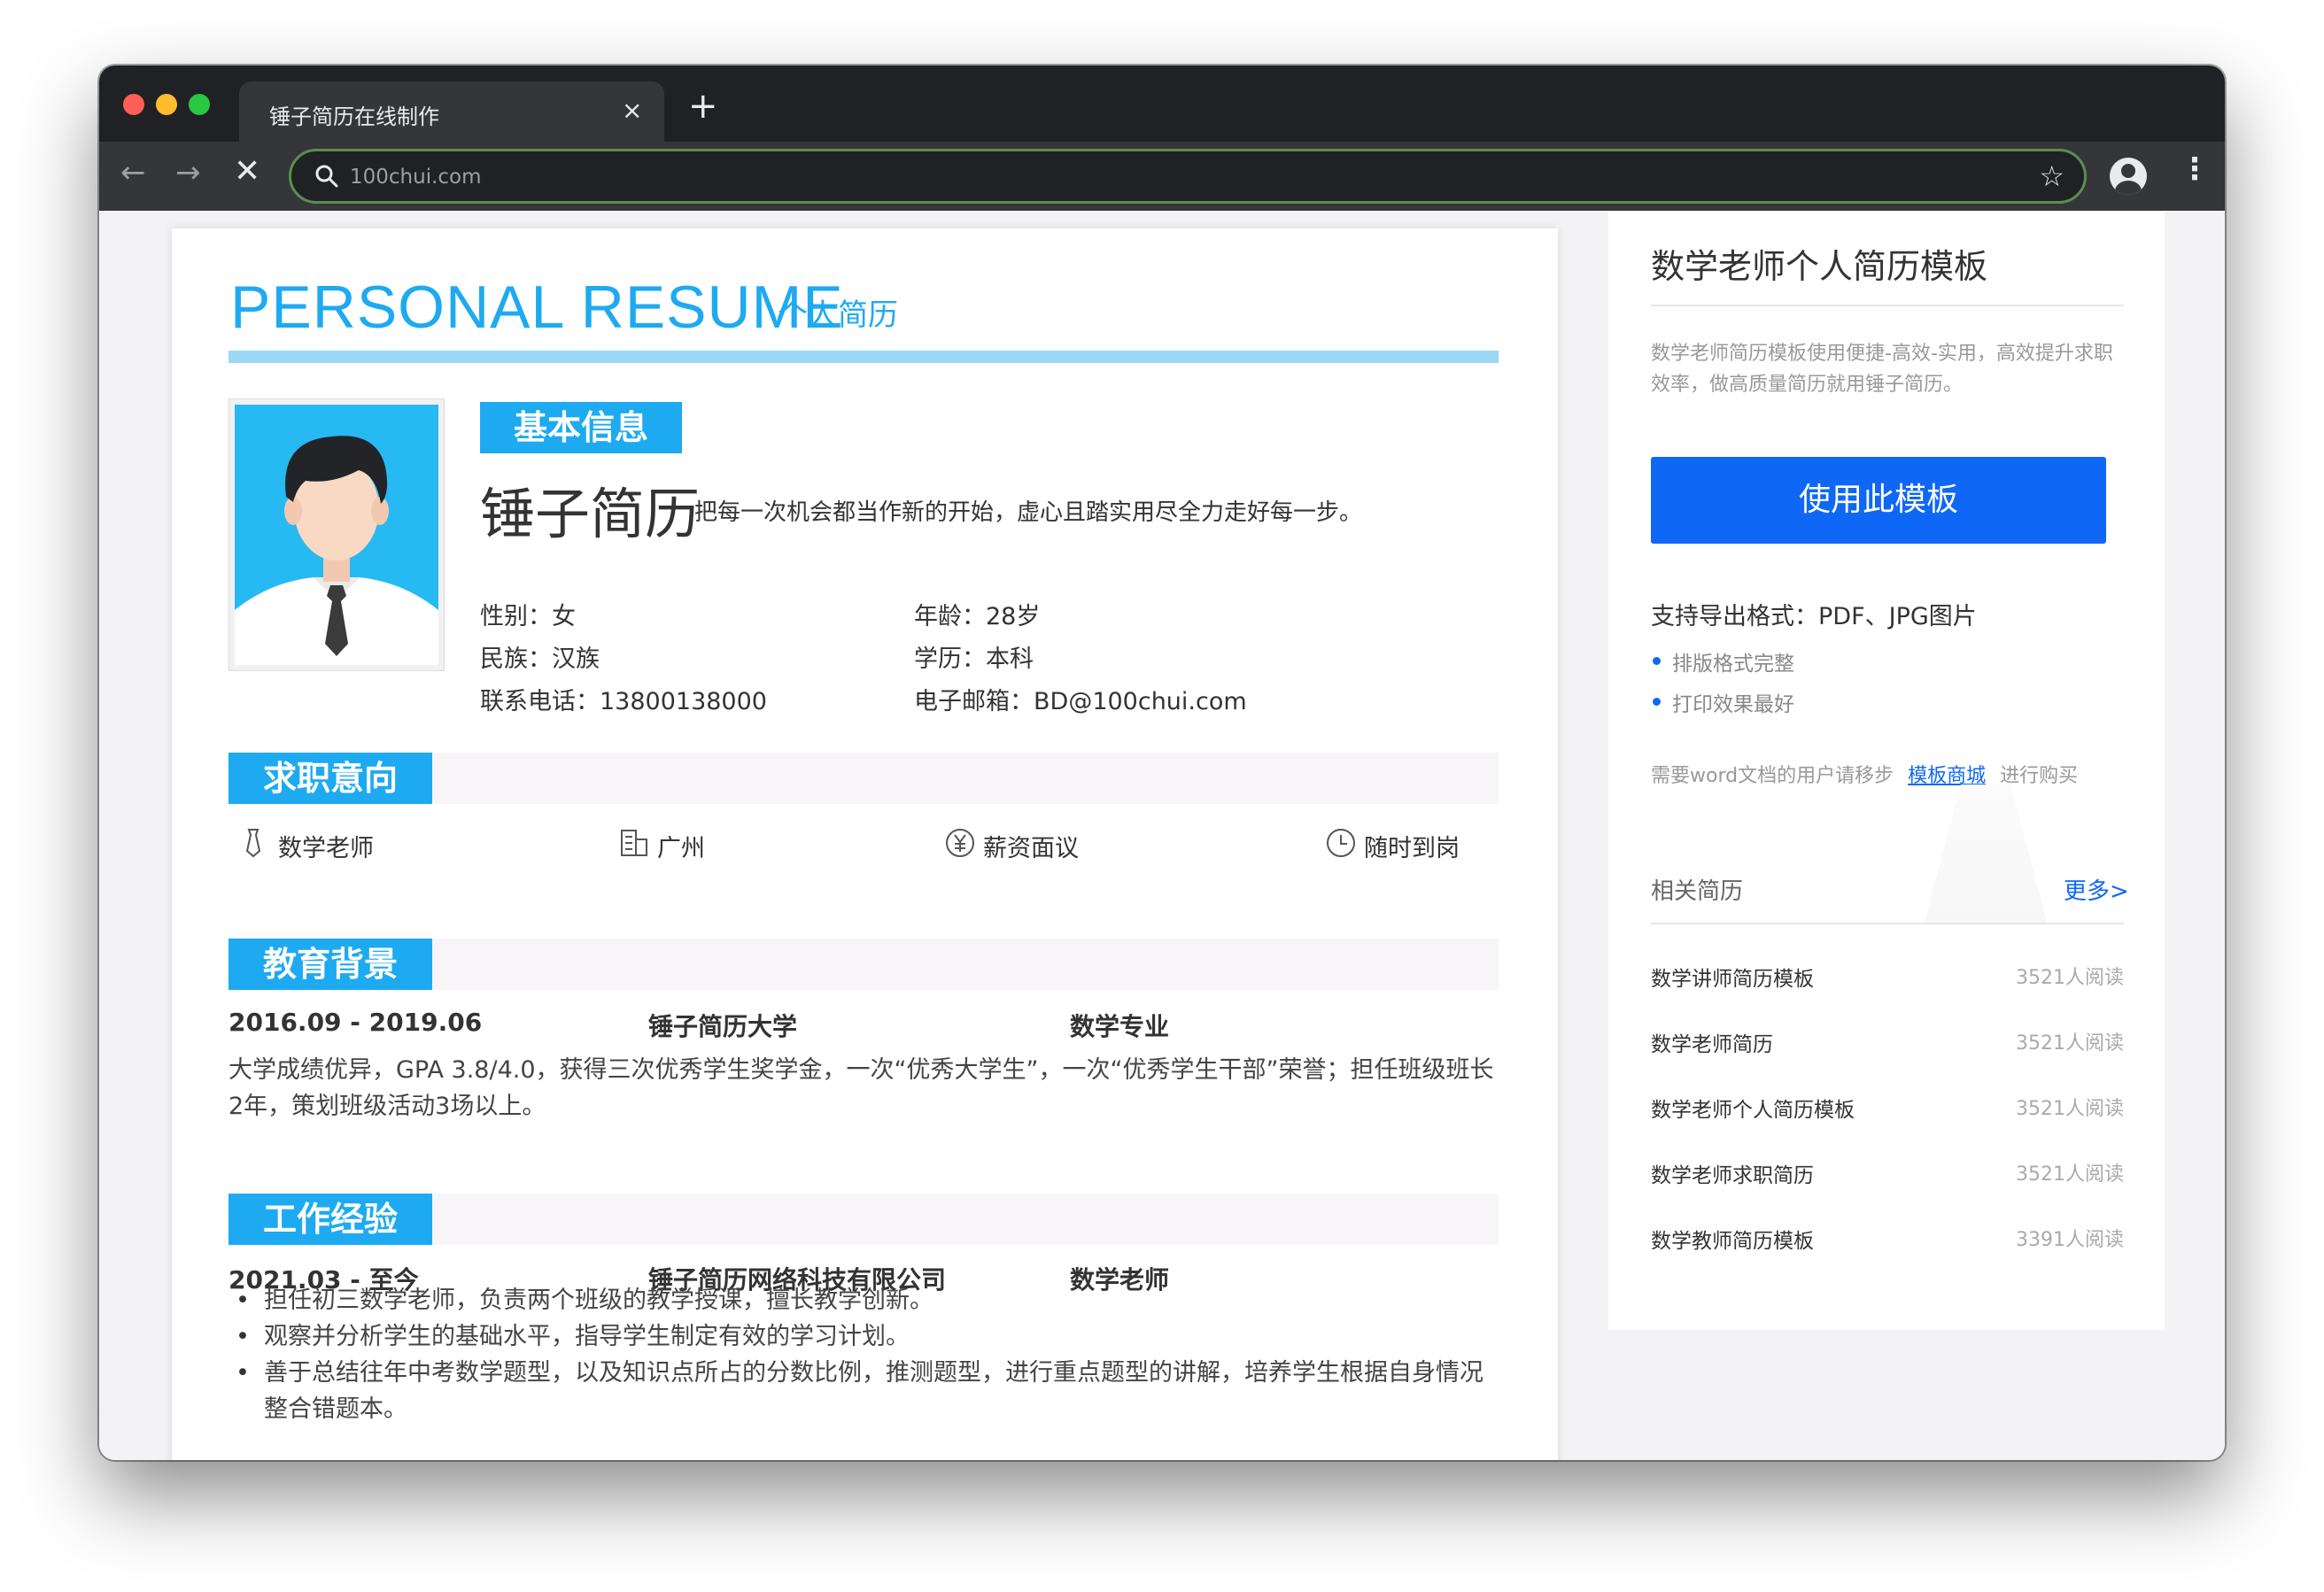 This screenshot has width=2324, height=1592. Describe the element at coordinates (960, 843) in the screenshot. I see `yen-icon` at that location.